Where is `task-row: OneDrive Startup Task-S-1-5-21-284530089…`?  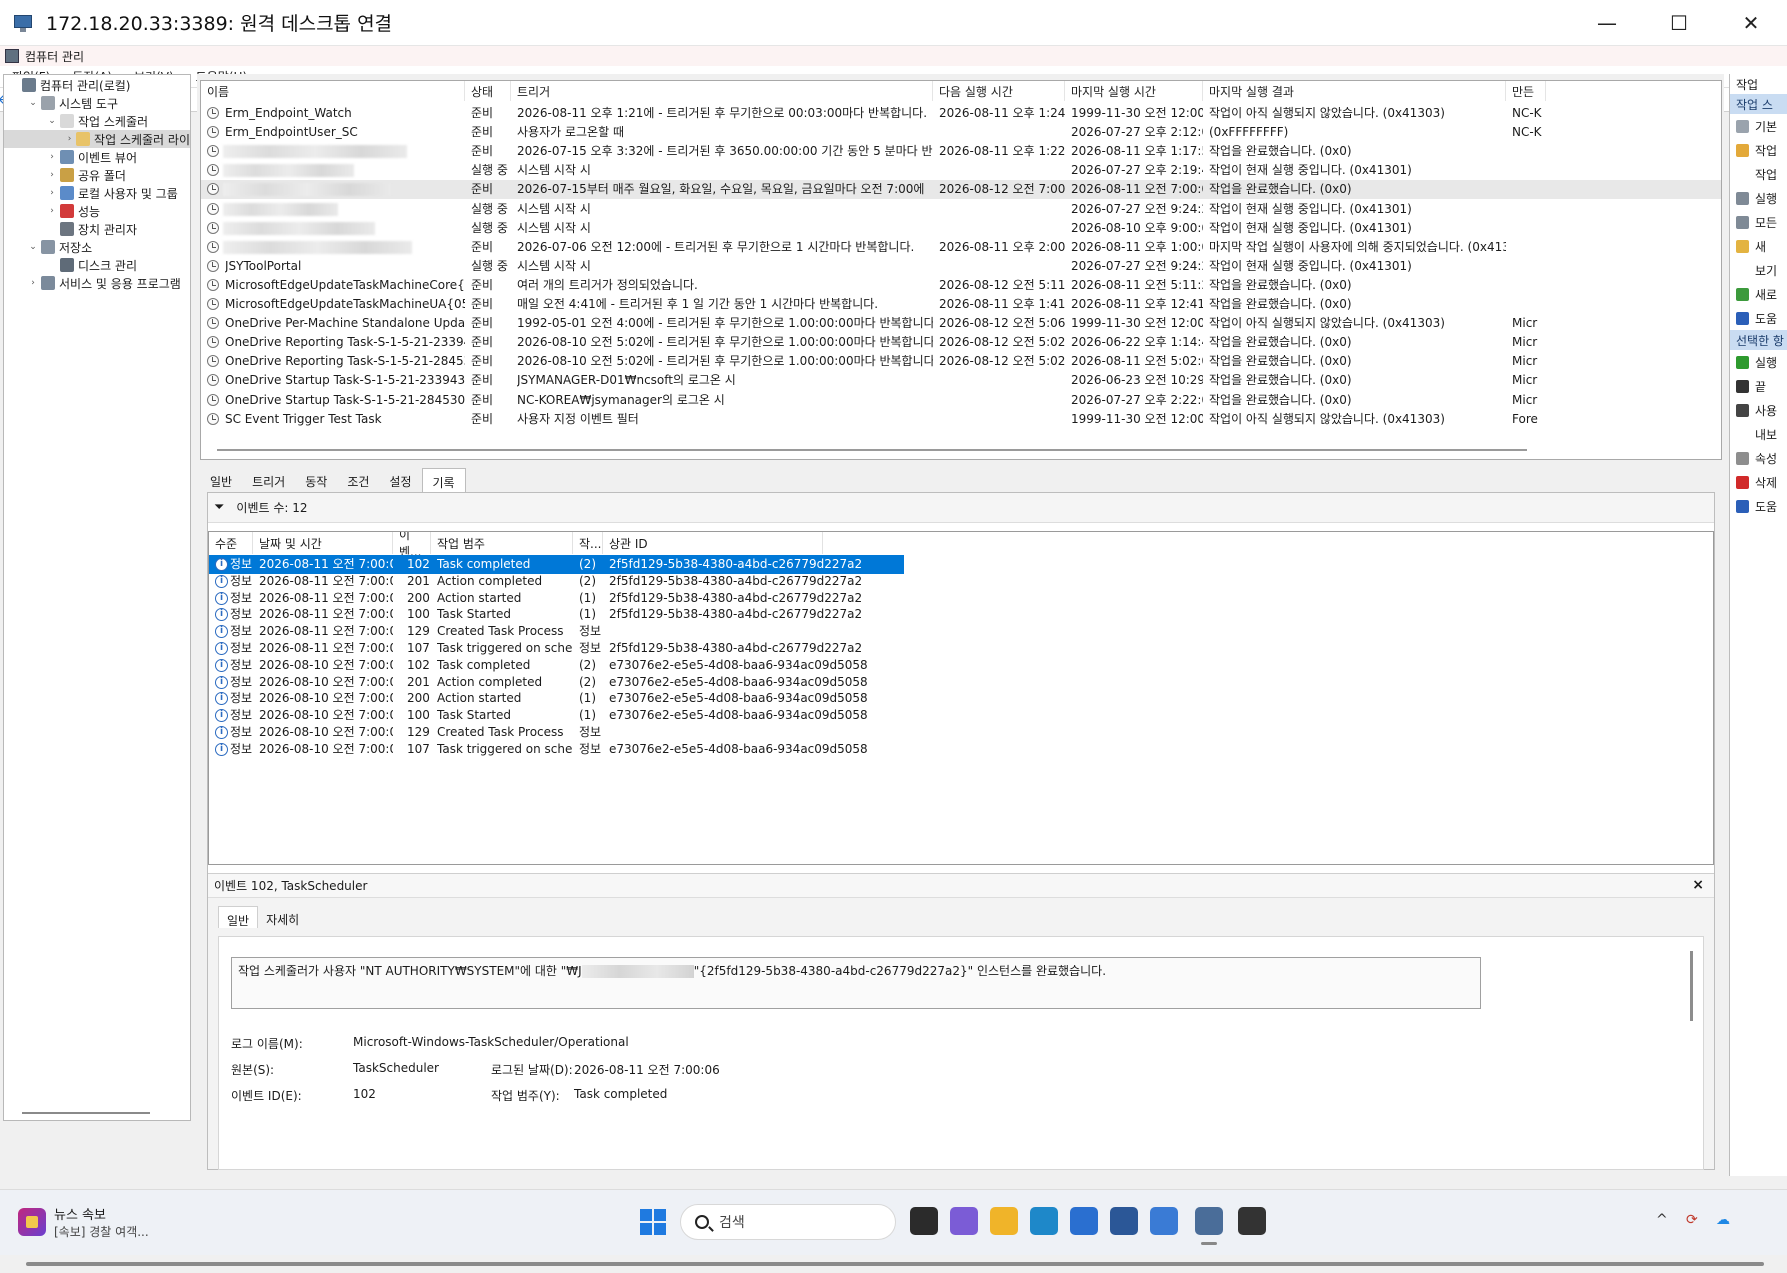 task-row: OneDrive Startup Task-S-1-5-21-284530089… is located at coordinates (961, 400).